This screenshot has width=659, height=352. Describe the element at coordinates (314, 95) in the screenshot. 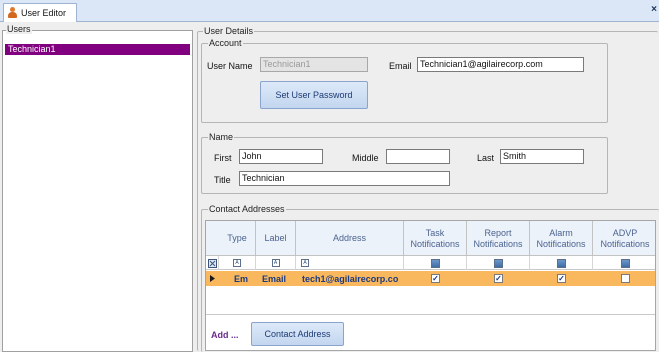

I see `set-user-password-button: Set User Password` at that location.